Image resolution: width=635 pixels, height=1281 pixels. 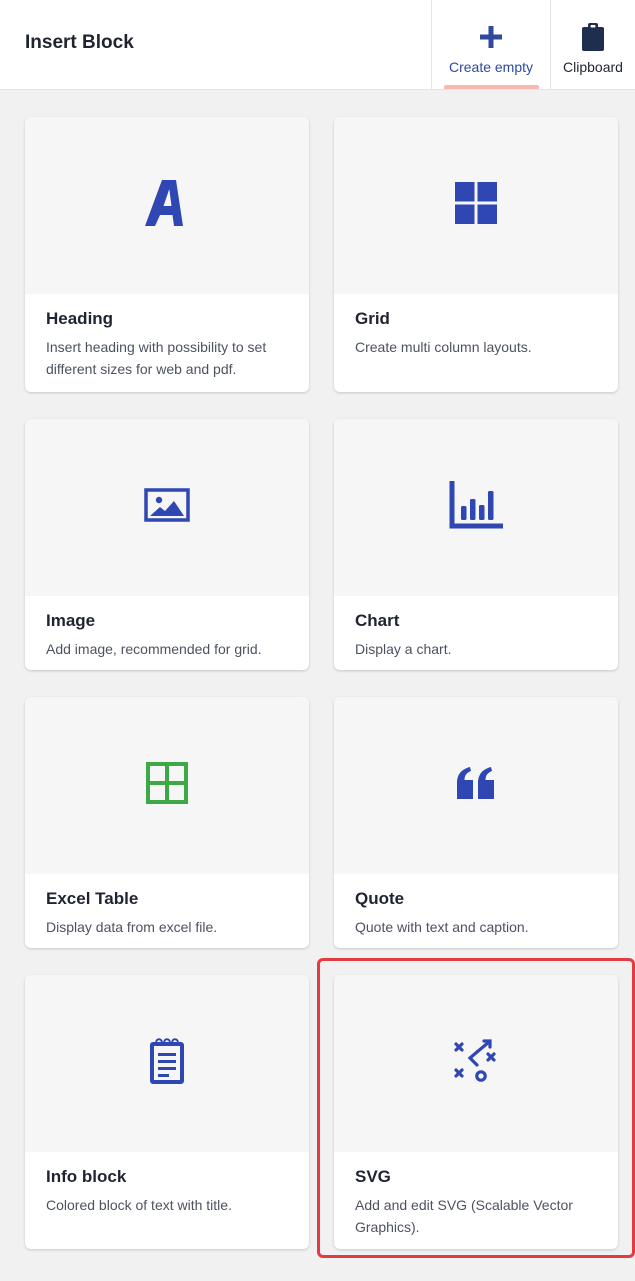 What do you see at coordinates (491, 87) in the screenshot?
I see `active-tab-indicator` at bounding box center [491, 87].